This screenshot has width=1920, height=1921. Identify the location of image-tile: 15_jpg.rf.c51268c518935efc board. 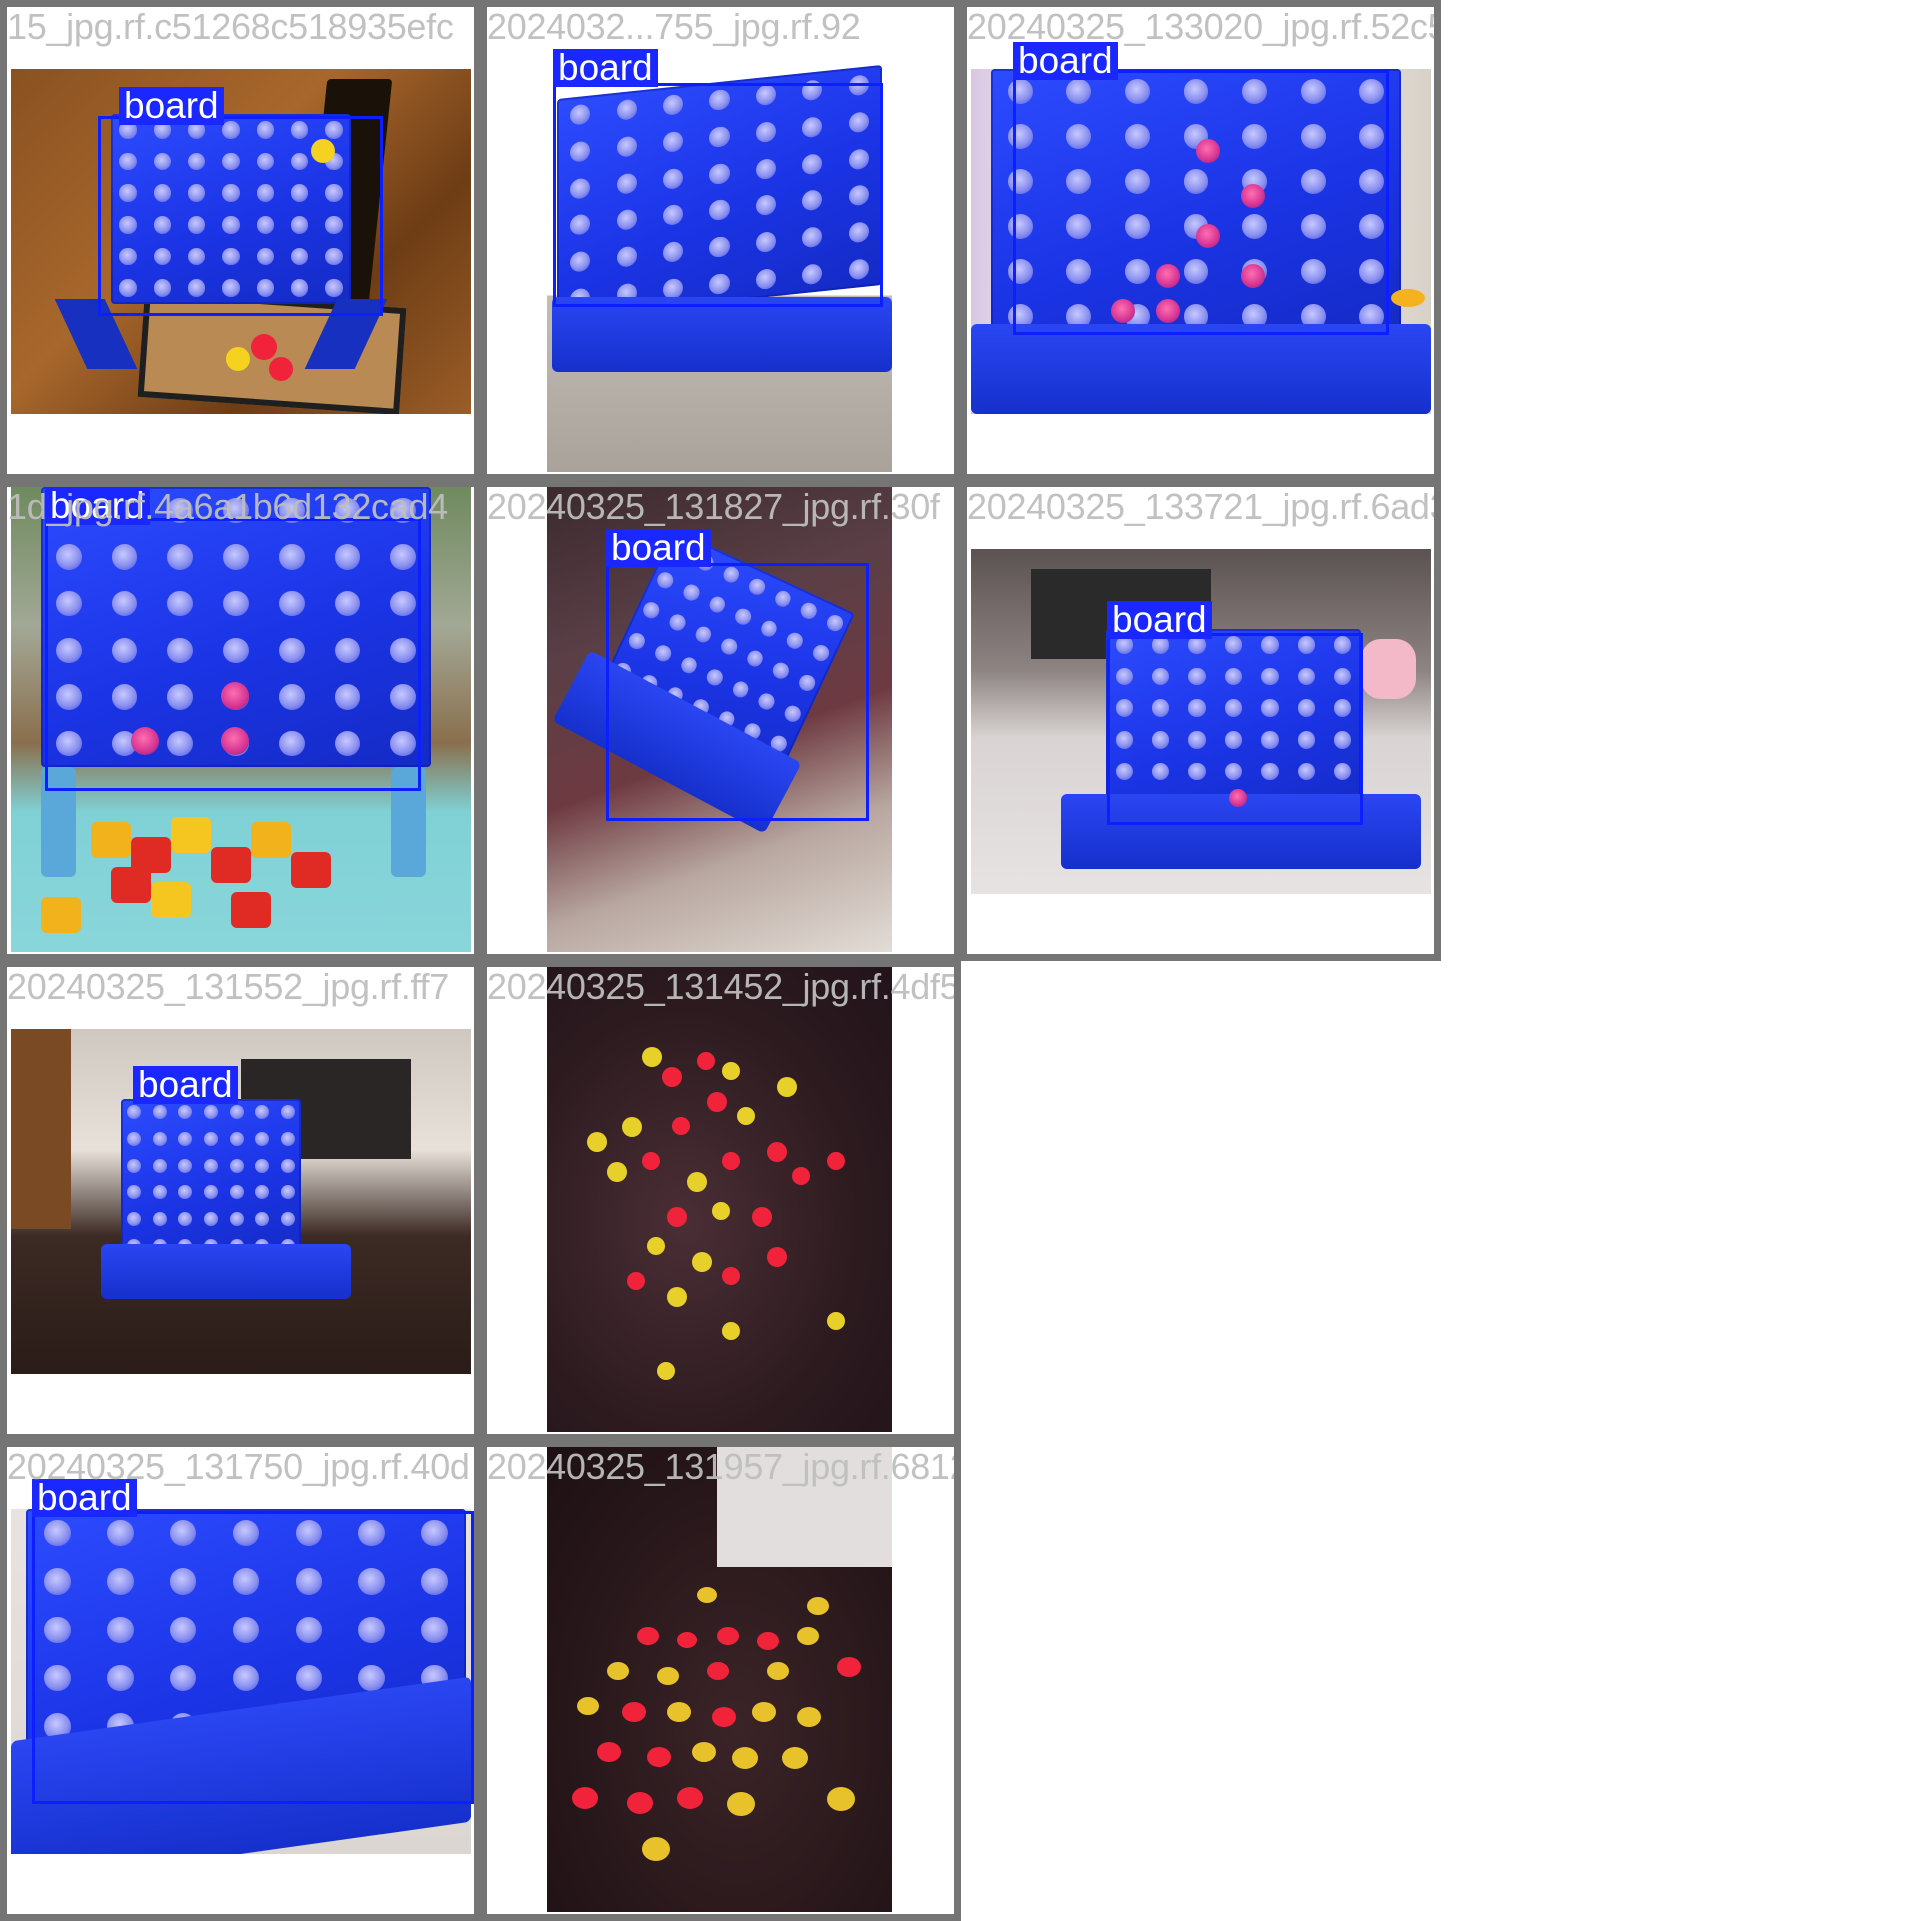
(240, 240).